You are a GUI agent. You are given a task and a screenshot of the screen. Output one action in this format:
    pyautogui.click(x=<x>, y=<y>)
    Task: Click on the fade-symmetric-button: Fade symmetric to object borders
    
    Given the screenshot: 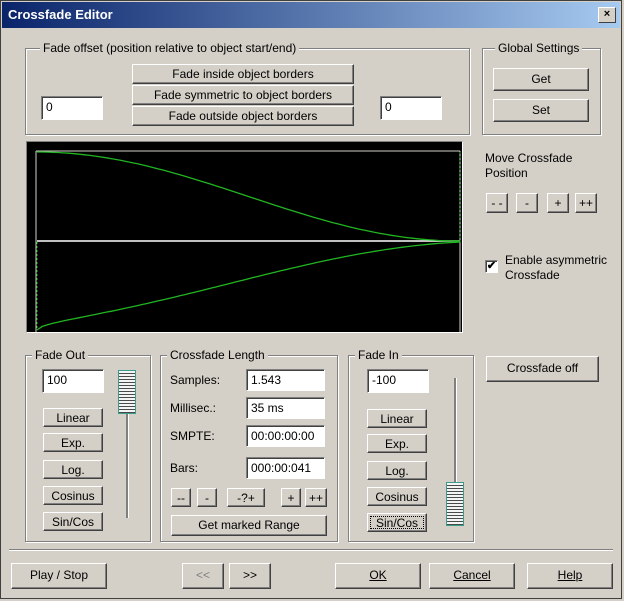 What is the action you would take?
    pyautogui.click(x=243, y=95)
    